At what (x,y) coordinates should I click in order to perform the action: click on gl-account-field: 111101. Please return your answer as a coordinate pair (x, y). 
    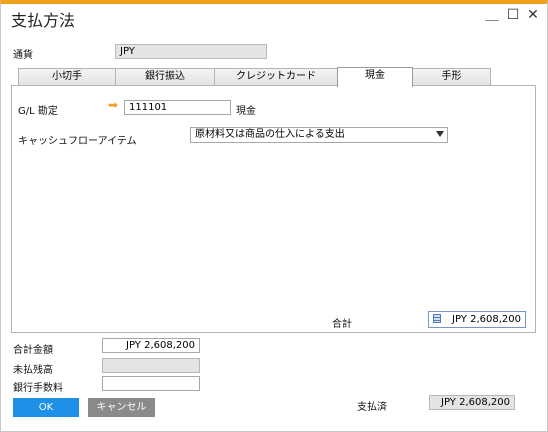
    Looking at the image, I should click on (177, 107).